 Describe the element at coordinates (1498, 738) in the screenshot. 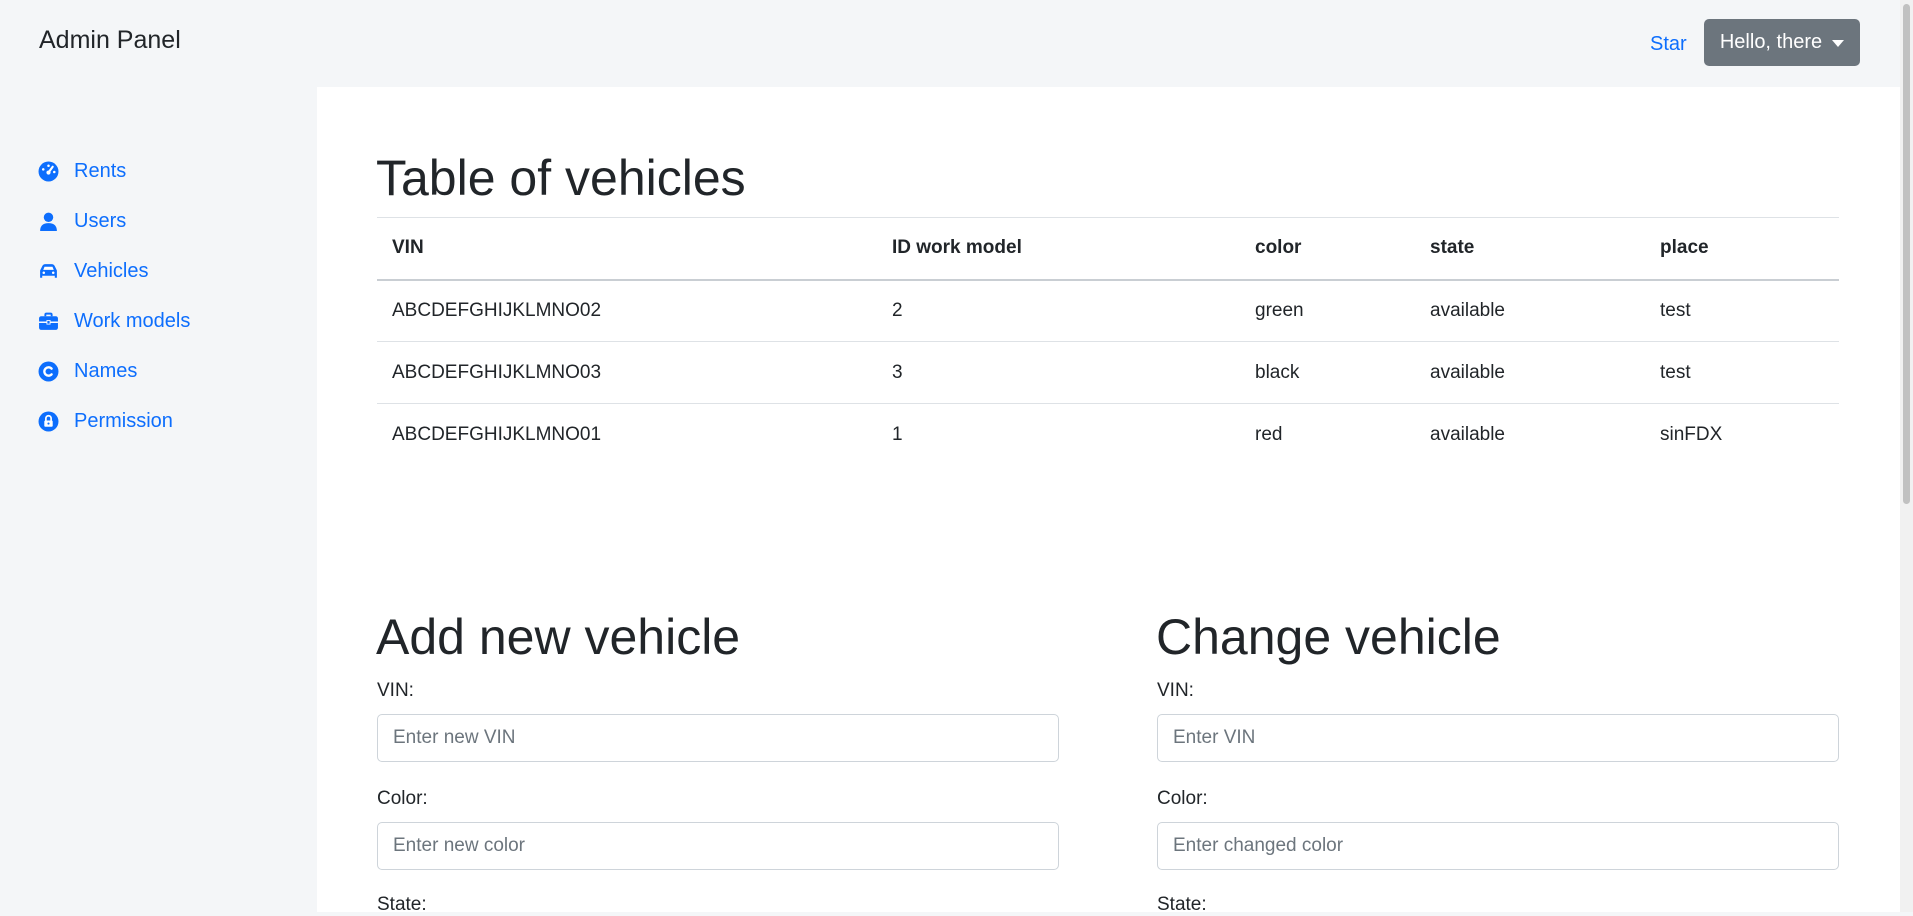

I see `change-vin-input` at that location.